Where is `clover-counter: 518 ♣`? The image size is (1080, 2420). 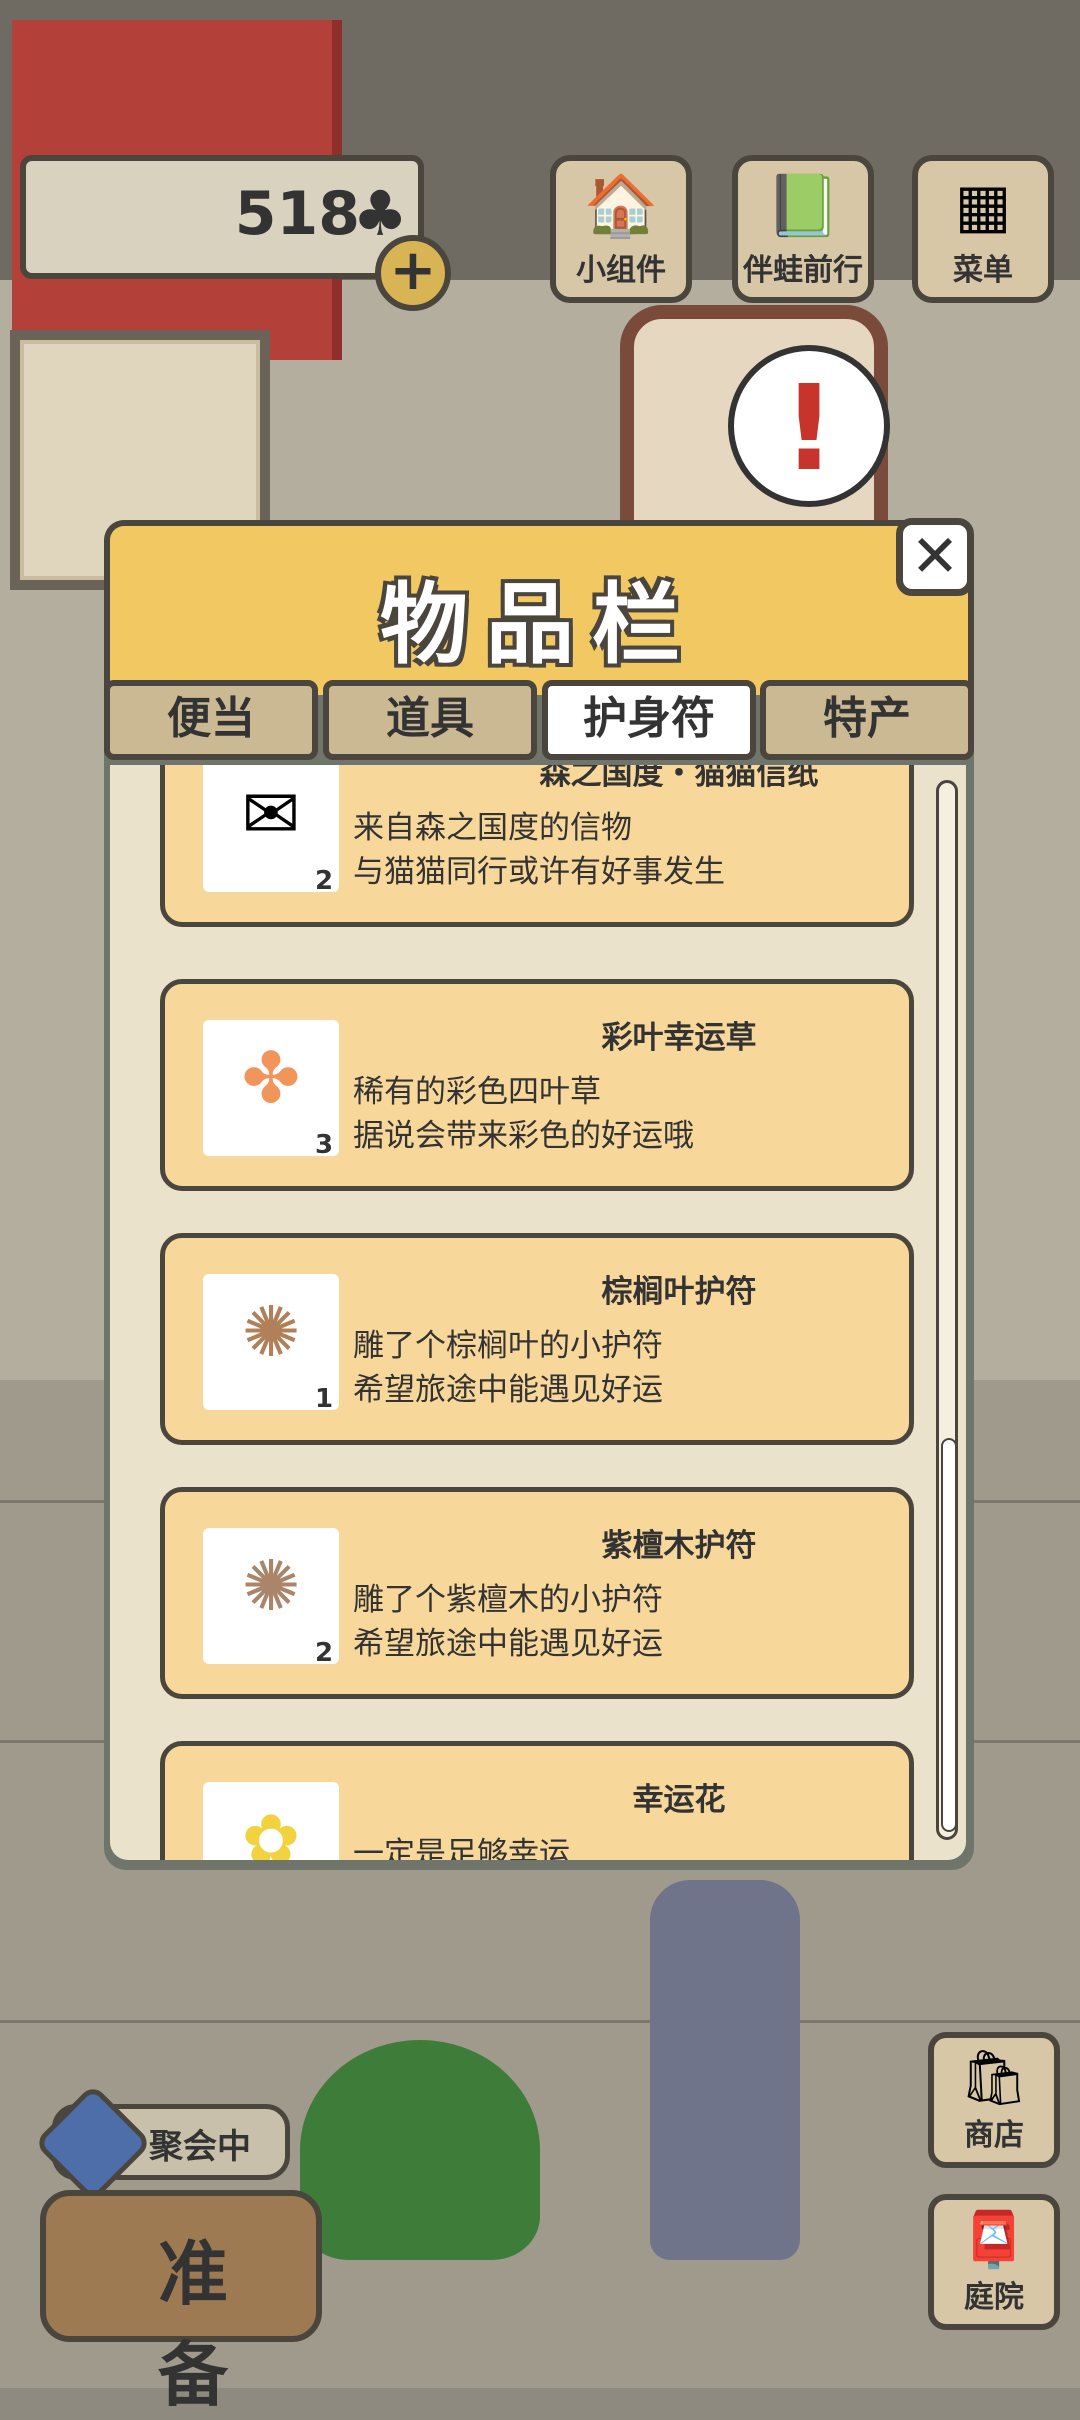 clover-counter: 518 ♣ is located at coordinates (222, 217).